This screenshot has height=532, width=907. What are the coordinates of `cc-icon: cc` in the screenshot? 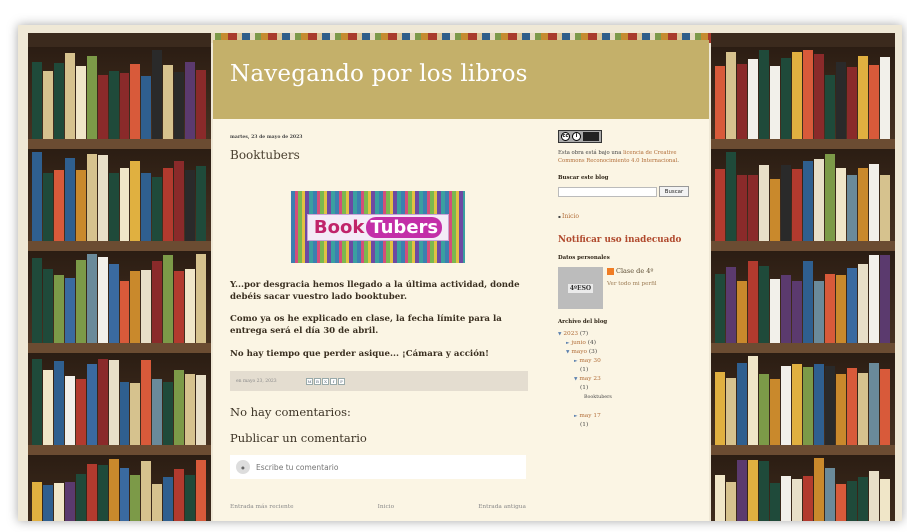 It's located at (565, 136).